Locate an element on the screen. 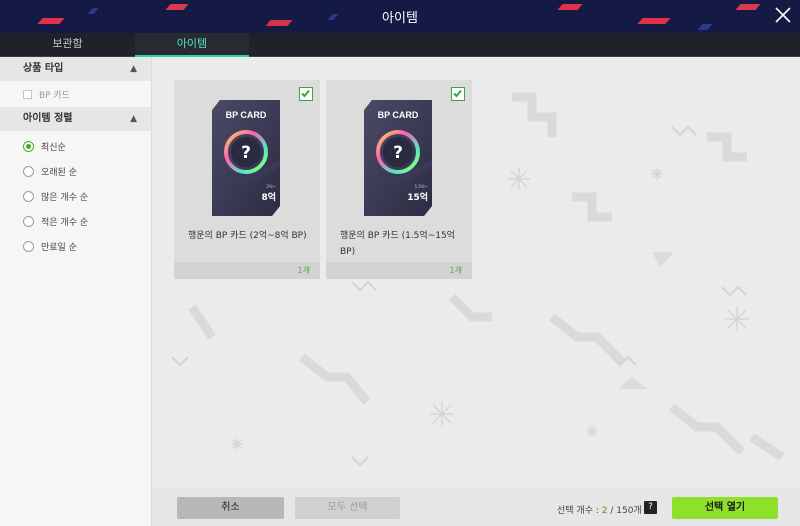 This screenshot has width=800, height=526. card-range: 2억~ is located at coordinates (271, 186).